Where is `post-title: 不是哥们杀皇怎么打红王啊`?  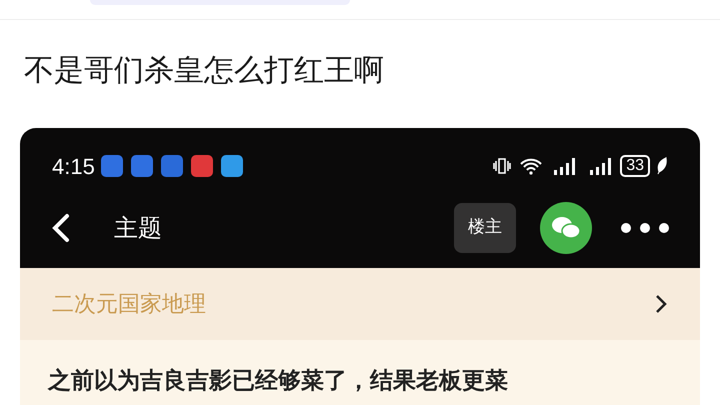 post-title: 不是哥们杀皇怎么打红王啊 is located at coordinates (204, 71).